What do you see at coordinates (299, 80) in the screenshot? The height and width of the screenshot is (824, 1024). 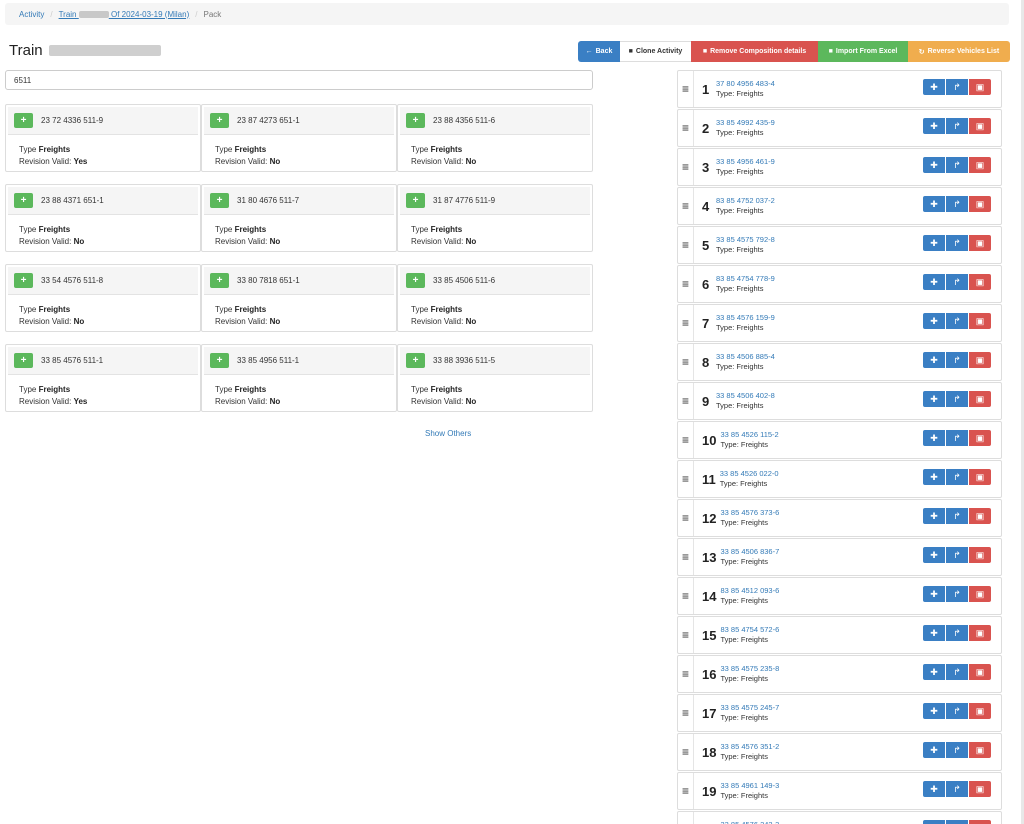 I see `search-input` at bounding box center [299, 80].